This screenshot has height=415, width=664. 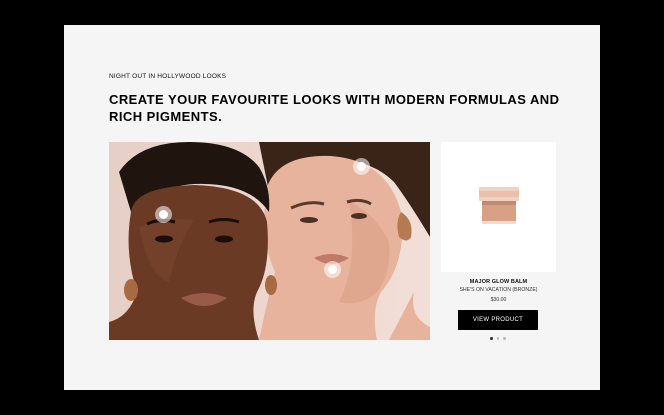 What do you see at coordinates (498, 300) in the screenshot?
I see `product-price: $30.00` at bounding box center [498, 300].